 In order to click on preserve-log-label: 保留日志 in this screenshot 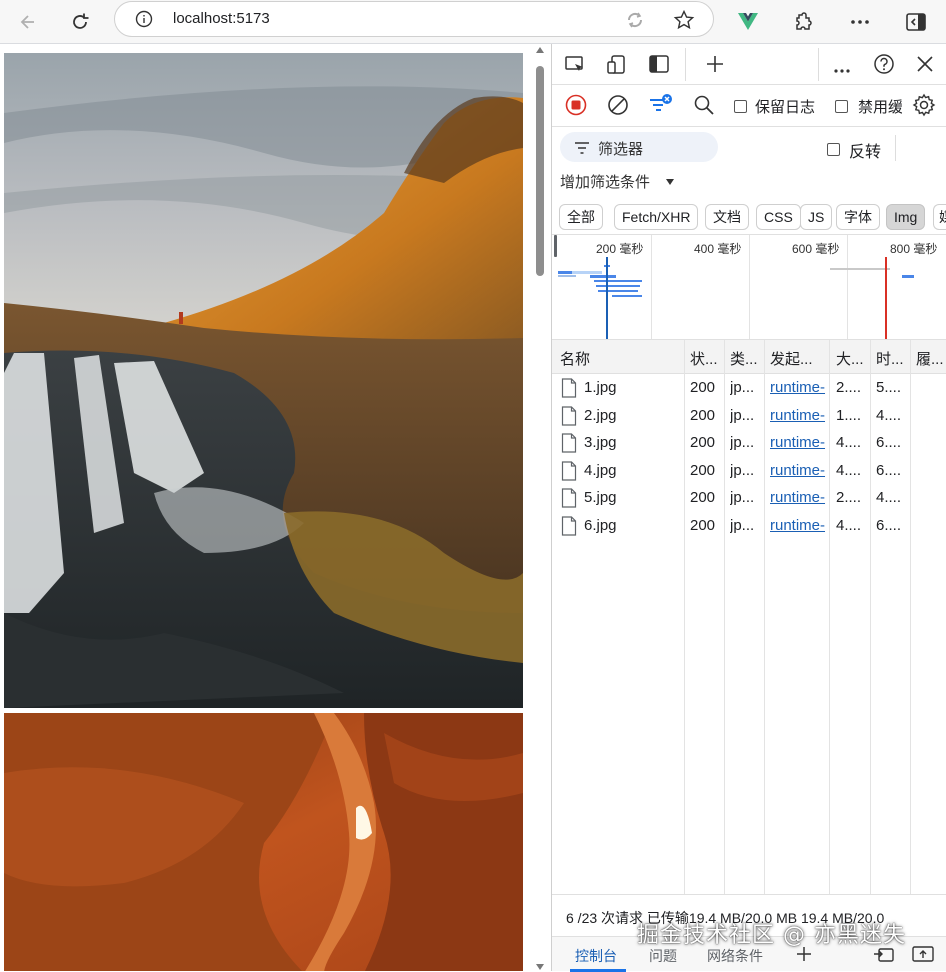, I will do `click(785, 107)`.